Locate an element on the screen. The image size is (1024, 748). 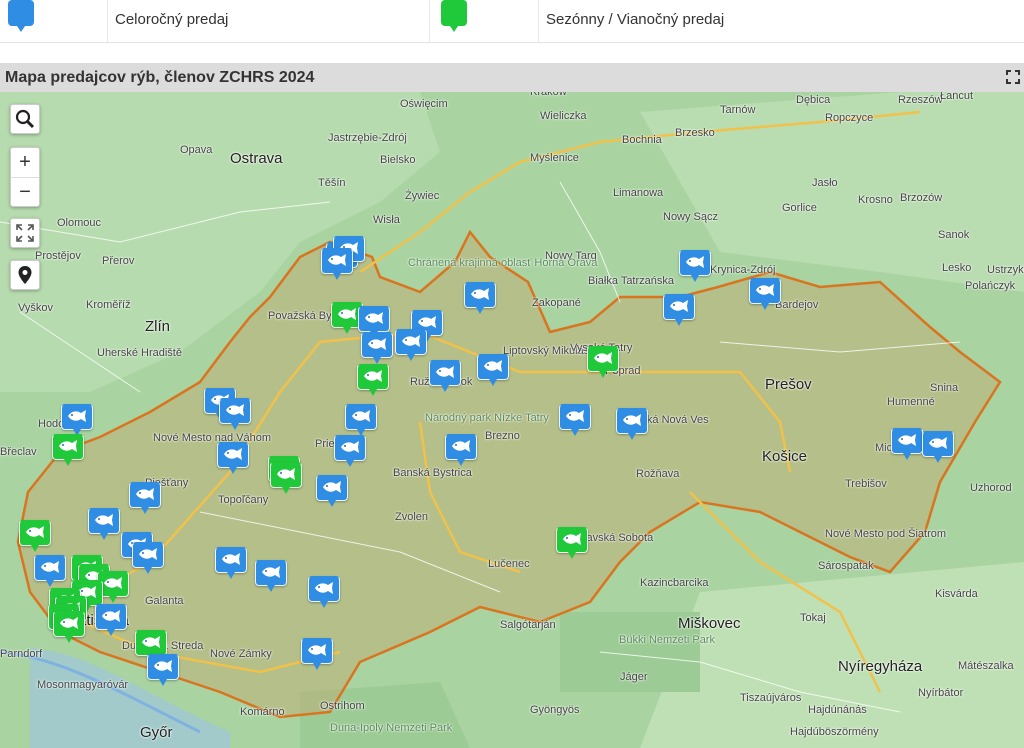
map-place-label: Łańcut is located at coordinates (957, 97).